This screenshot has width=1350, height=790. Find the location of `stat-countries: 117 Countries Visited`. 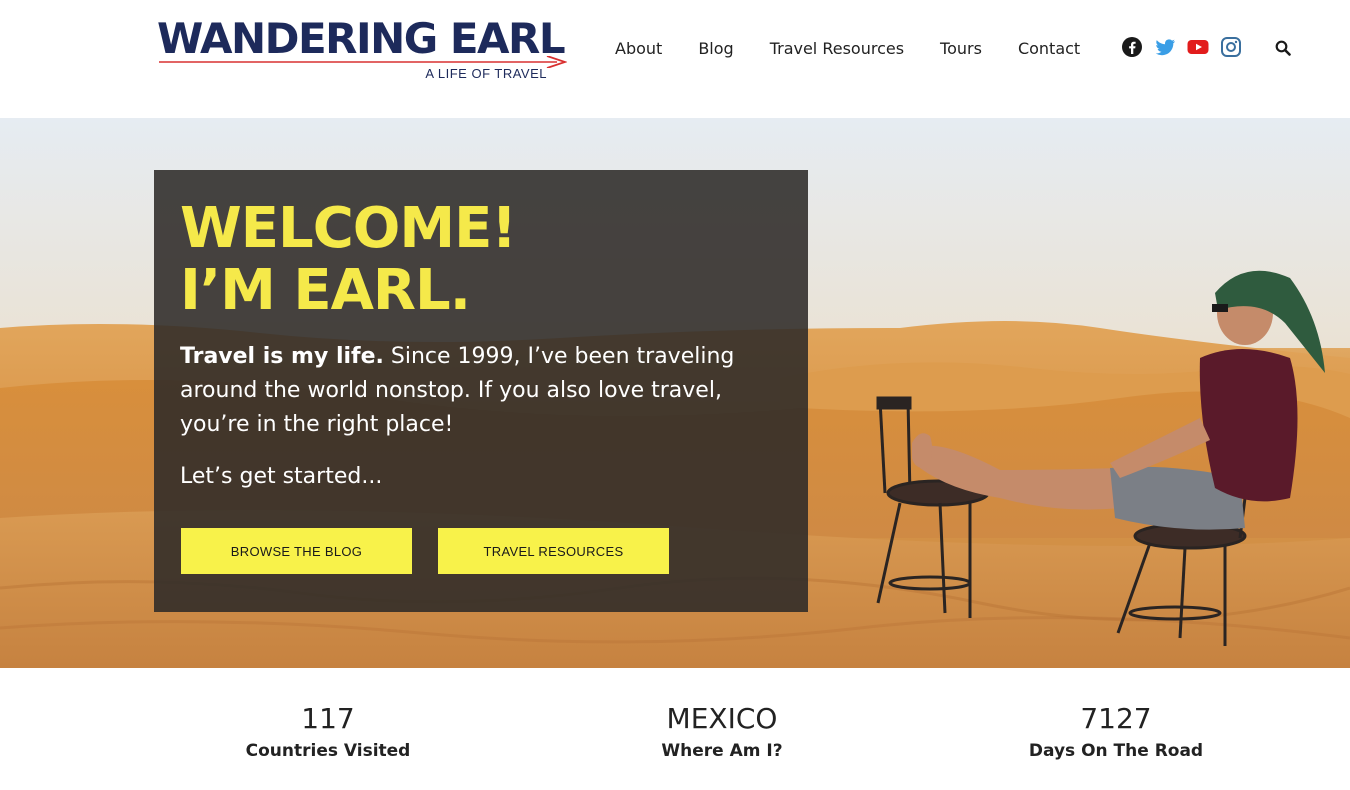

stat-countries: 117 Countries Visited is located at coordinates (328, 731).